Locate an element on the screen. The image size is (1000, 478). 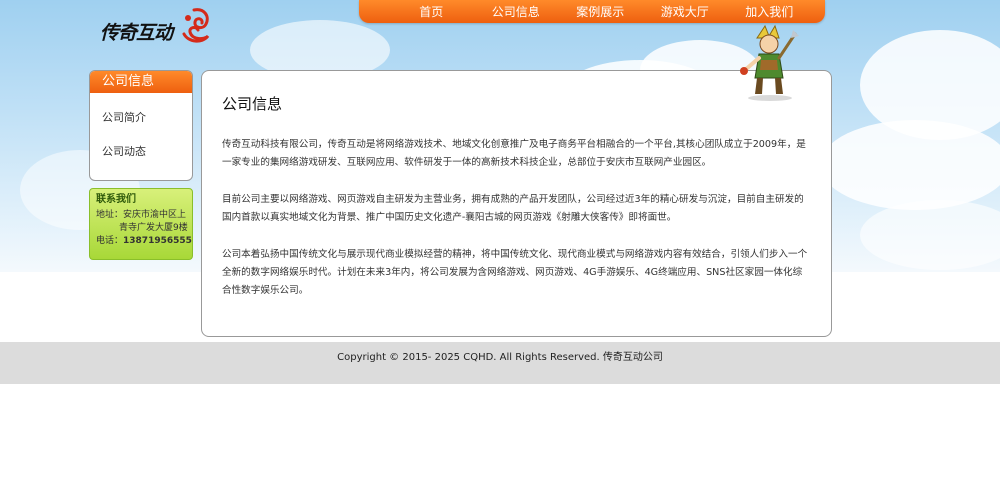
sidebar-link-company-news: 公司动态 is located at coordinates (141, 152).